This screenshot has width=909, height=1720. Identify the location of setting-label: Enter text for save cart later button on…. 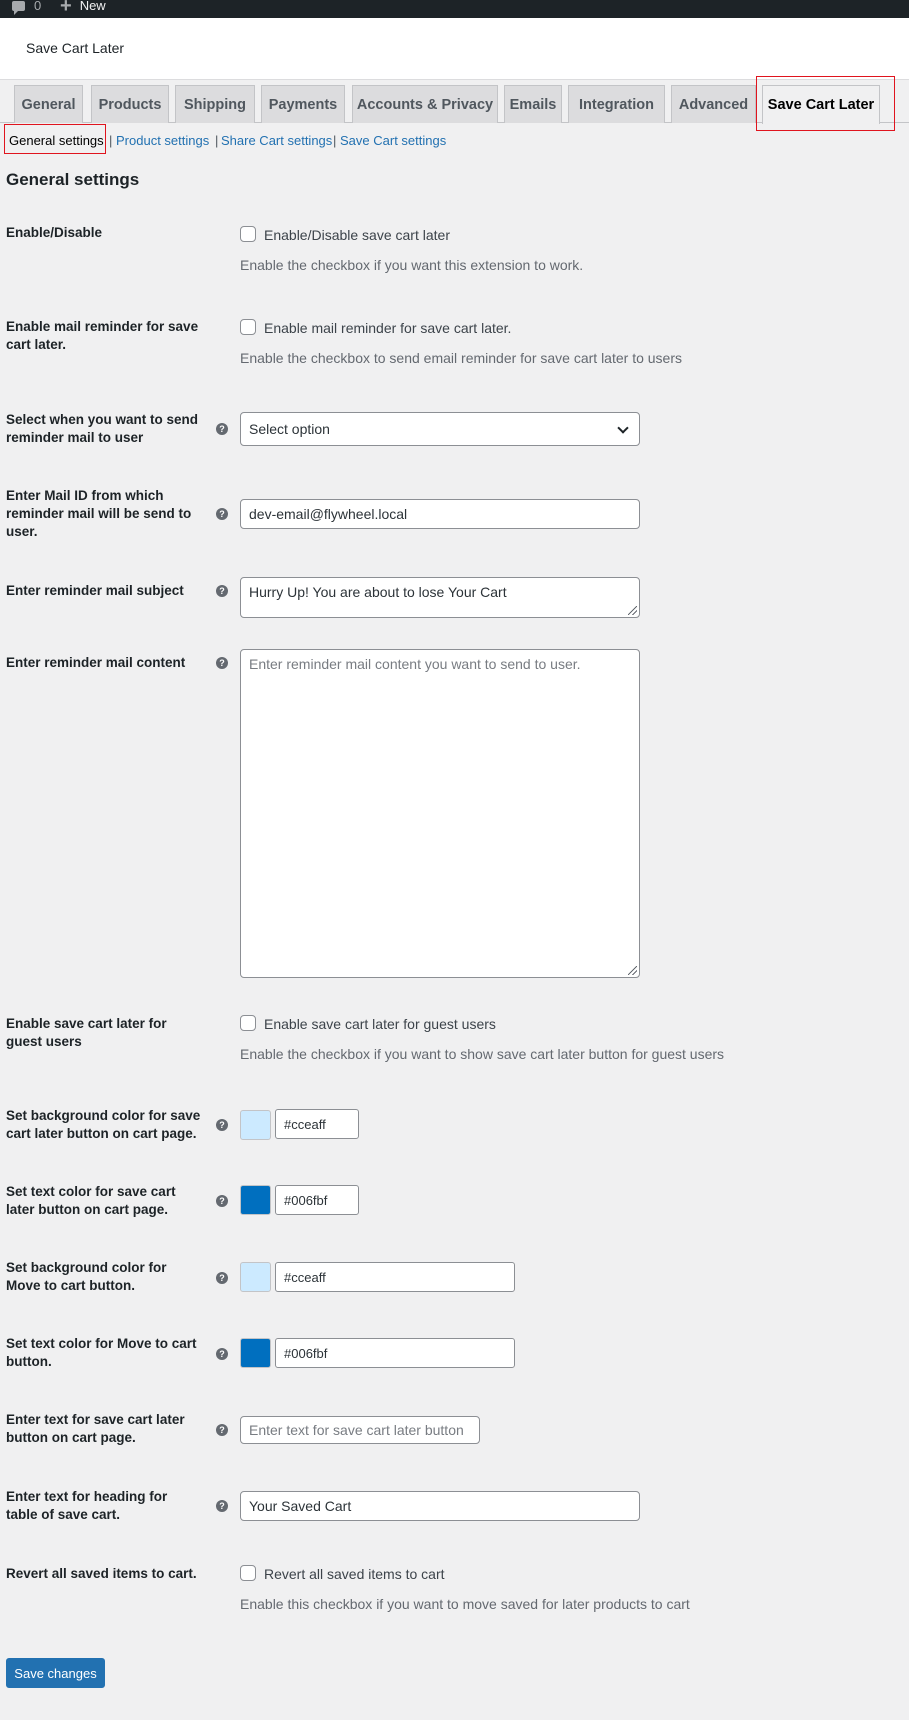
(95, 1428).